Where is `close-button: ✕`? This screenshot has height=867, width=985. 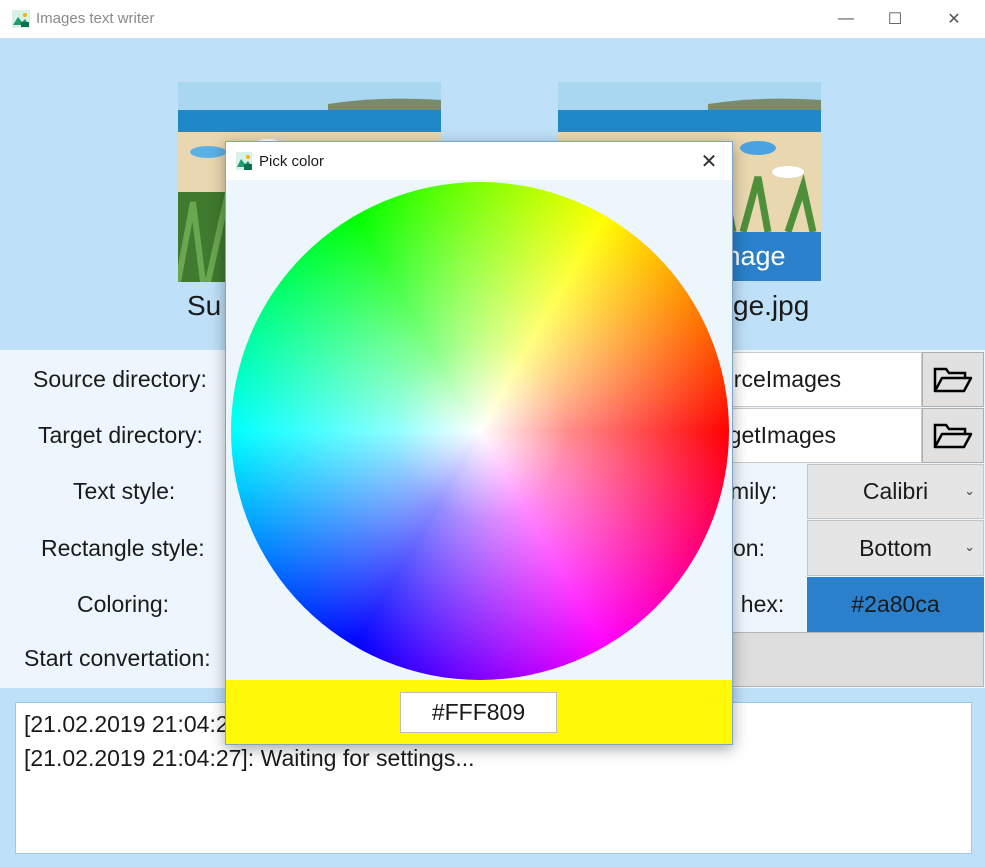
close-button: ✕ is located at coordinates (954, 19).